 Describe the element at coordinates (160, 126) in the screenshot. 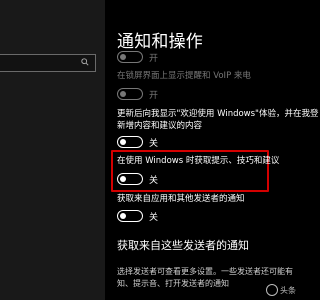

I see `welcome-setting-text-2: 新增内容和建议的内容` at that location.